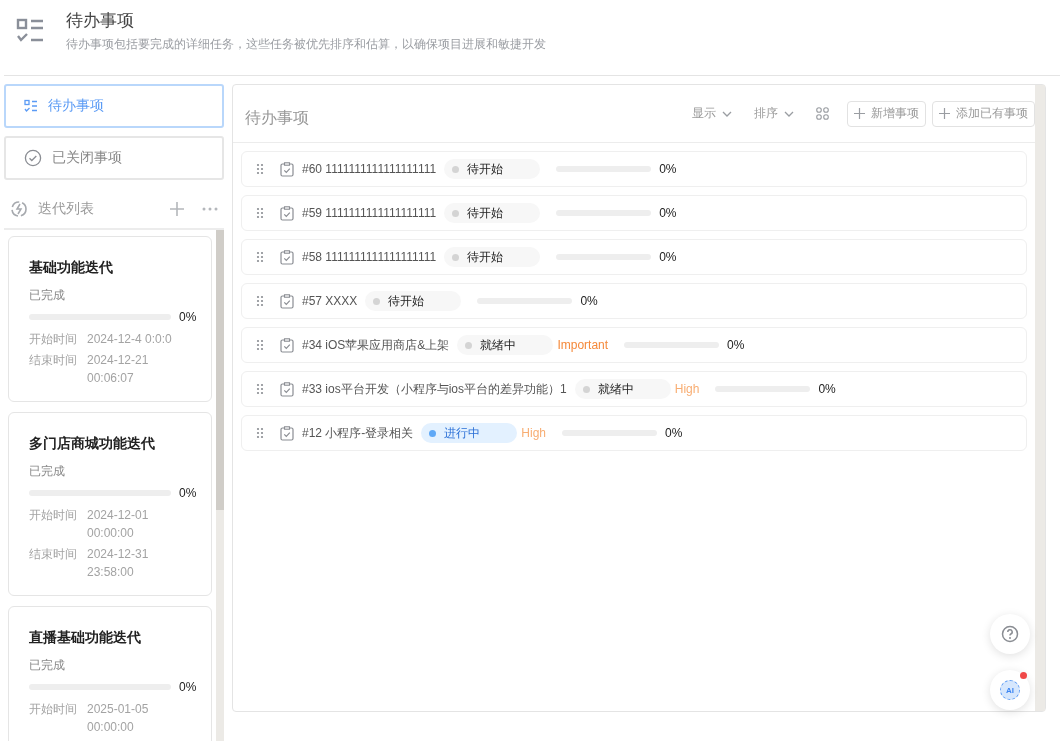  What do you see at coordinates (634, 257) in the screenshot?
I see `task-row: #58 1111111111111111111 待开始 0%` at bounding box center [634, 257].